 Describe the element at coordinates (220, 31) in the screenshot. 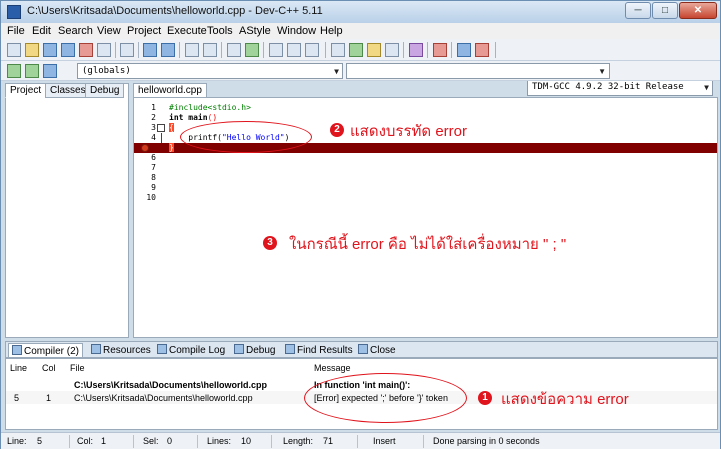

I see `menu-tools: Tools` at that location.